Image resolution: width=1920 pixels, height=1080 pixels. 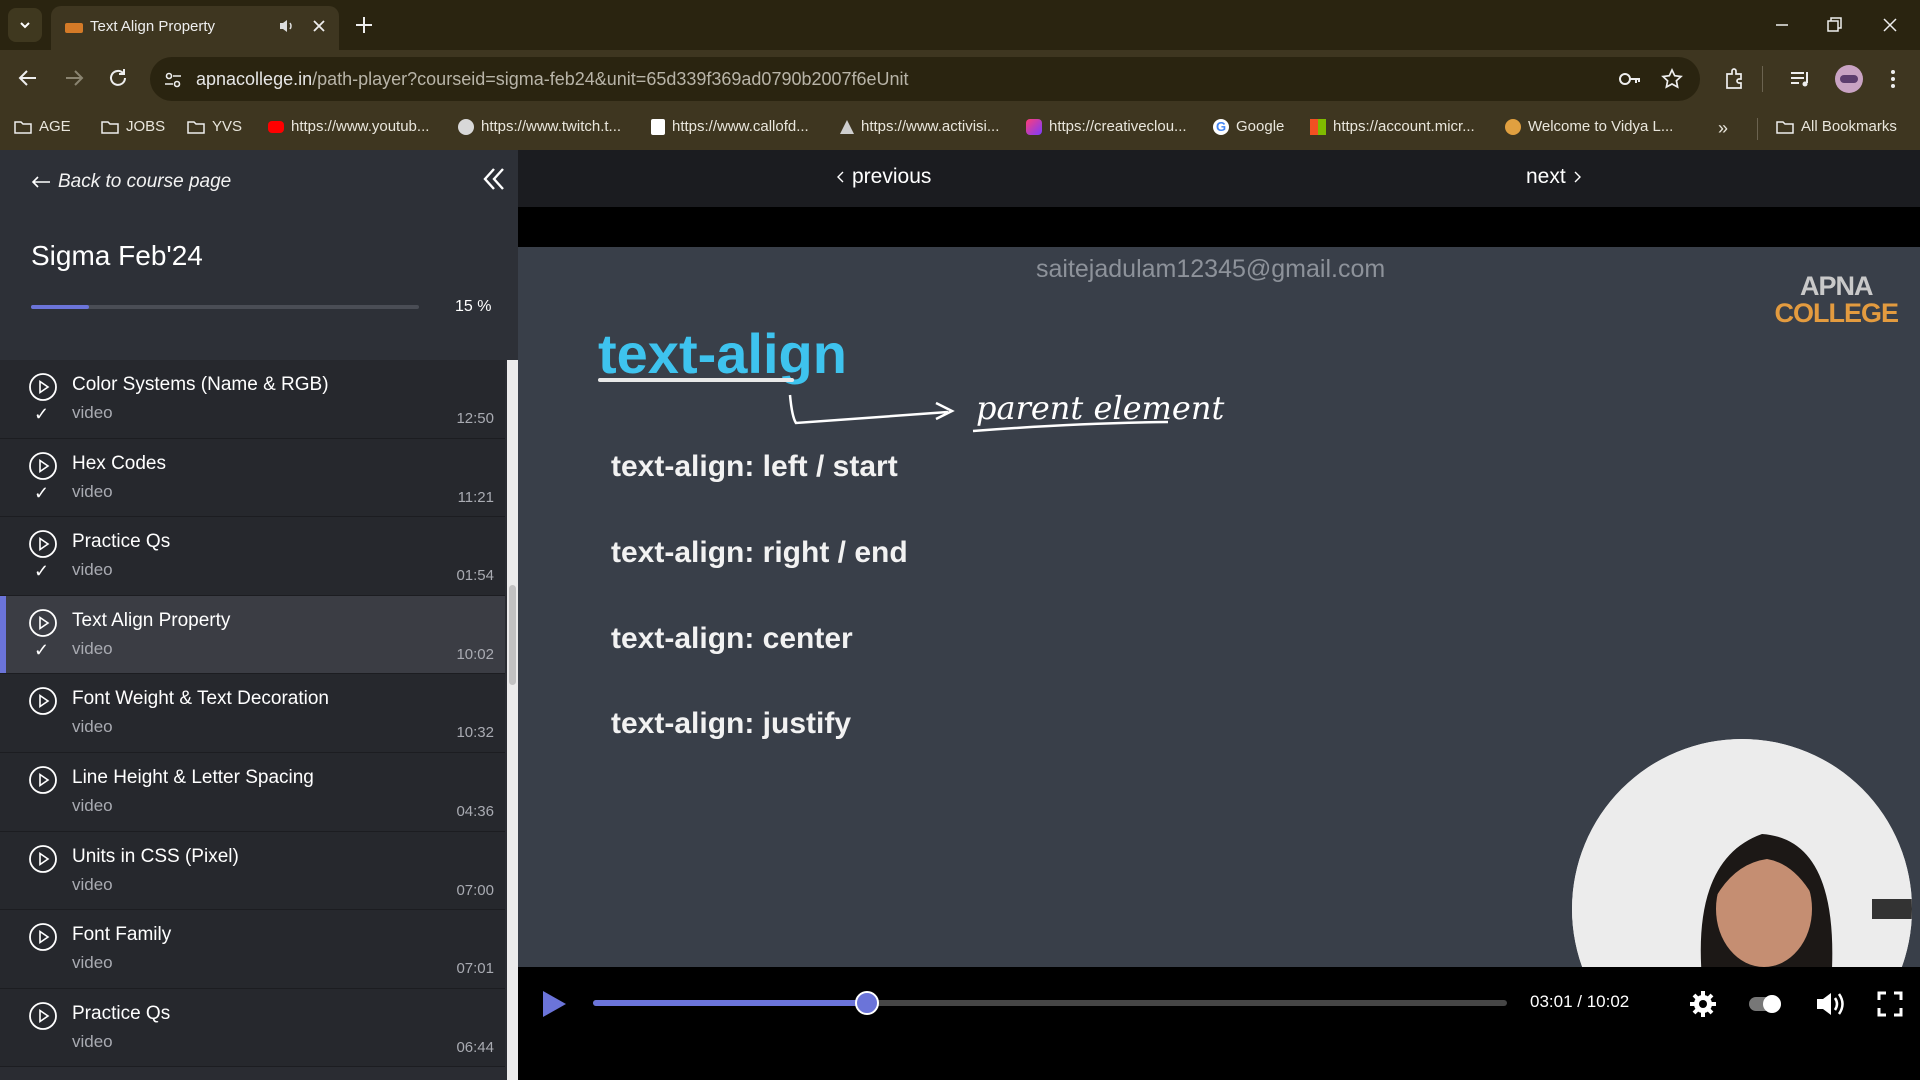 What do you see at coordinates (364, 25) in the screenshot?
I see `new-tab-icon` at bounding box center [364, 25].